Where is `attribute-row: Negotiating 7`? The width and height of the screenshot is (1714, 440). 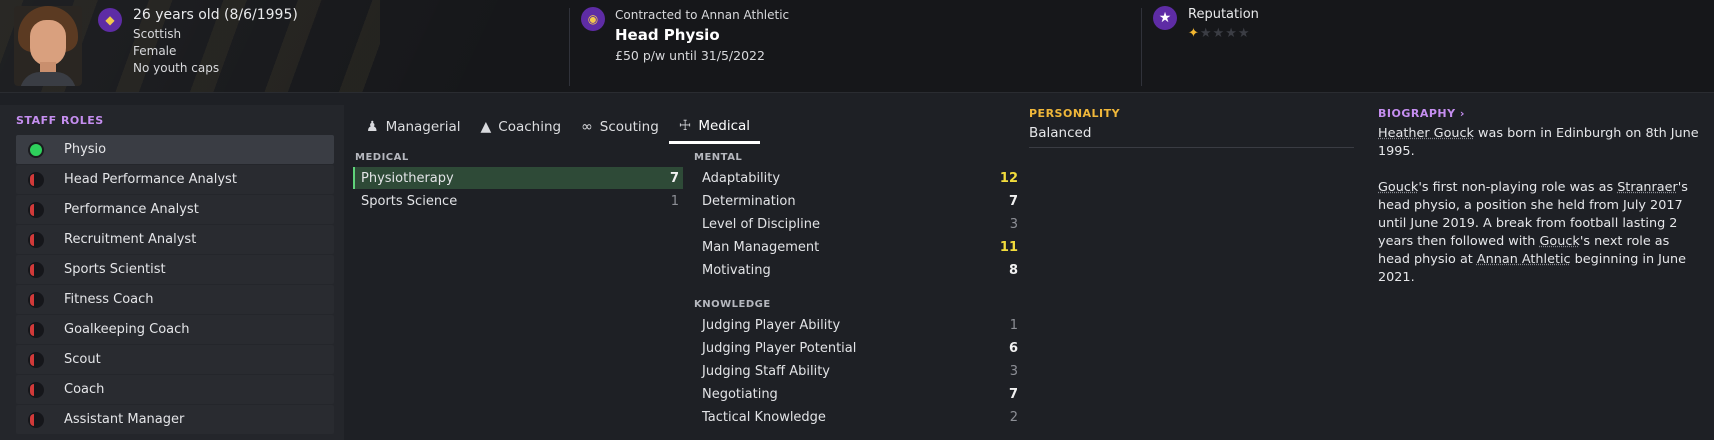 attribute-row: Negotiating 7 is located at coordinates (858, 394).